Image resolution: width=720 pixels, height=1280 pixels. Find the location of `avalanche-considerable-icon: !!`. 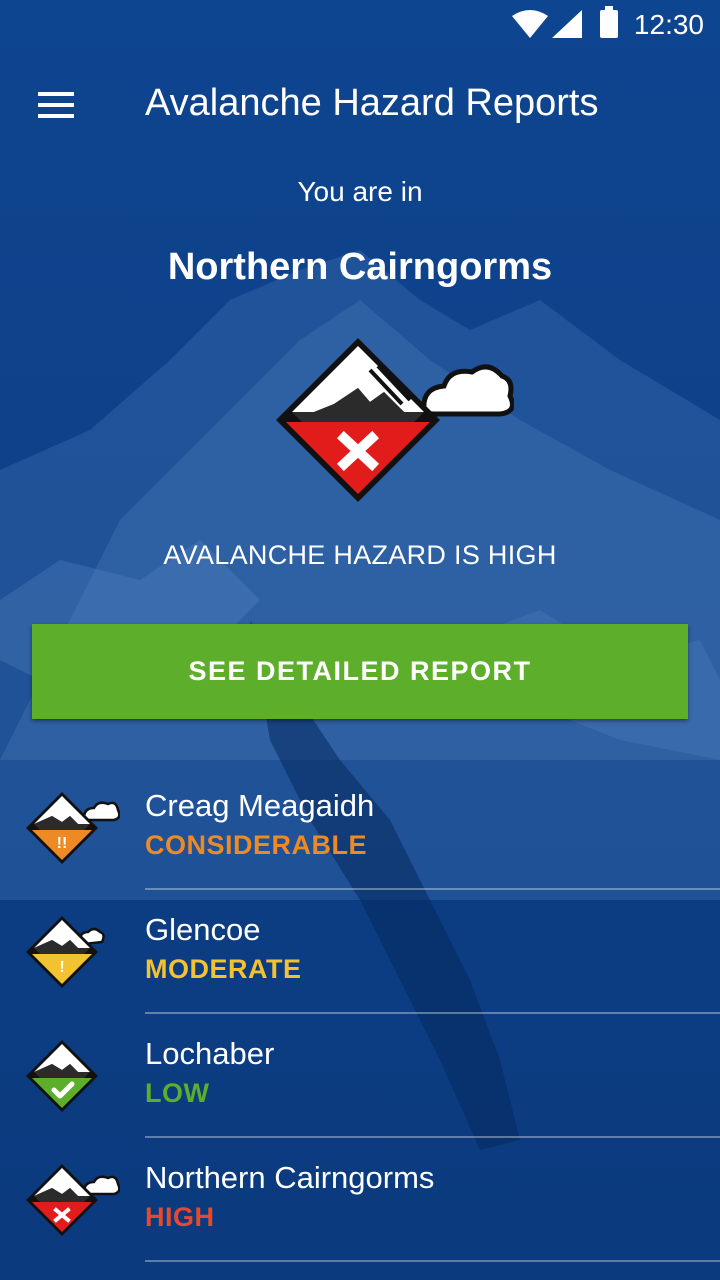

avalanche-considerable-icon: !! is located at coordinates (73, 828).